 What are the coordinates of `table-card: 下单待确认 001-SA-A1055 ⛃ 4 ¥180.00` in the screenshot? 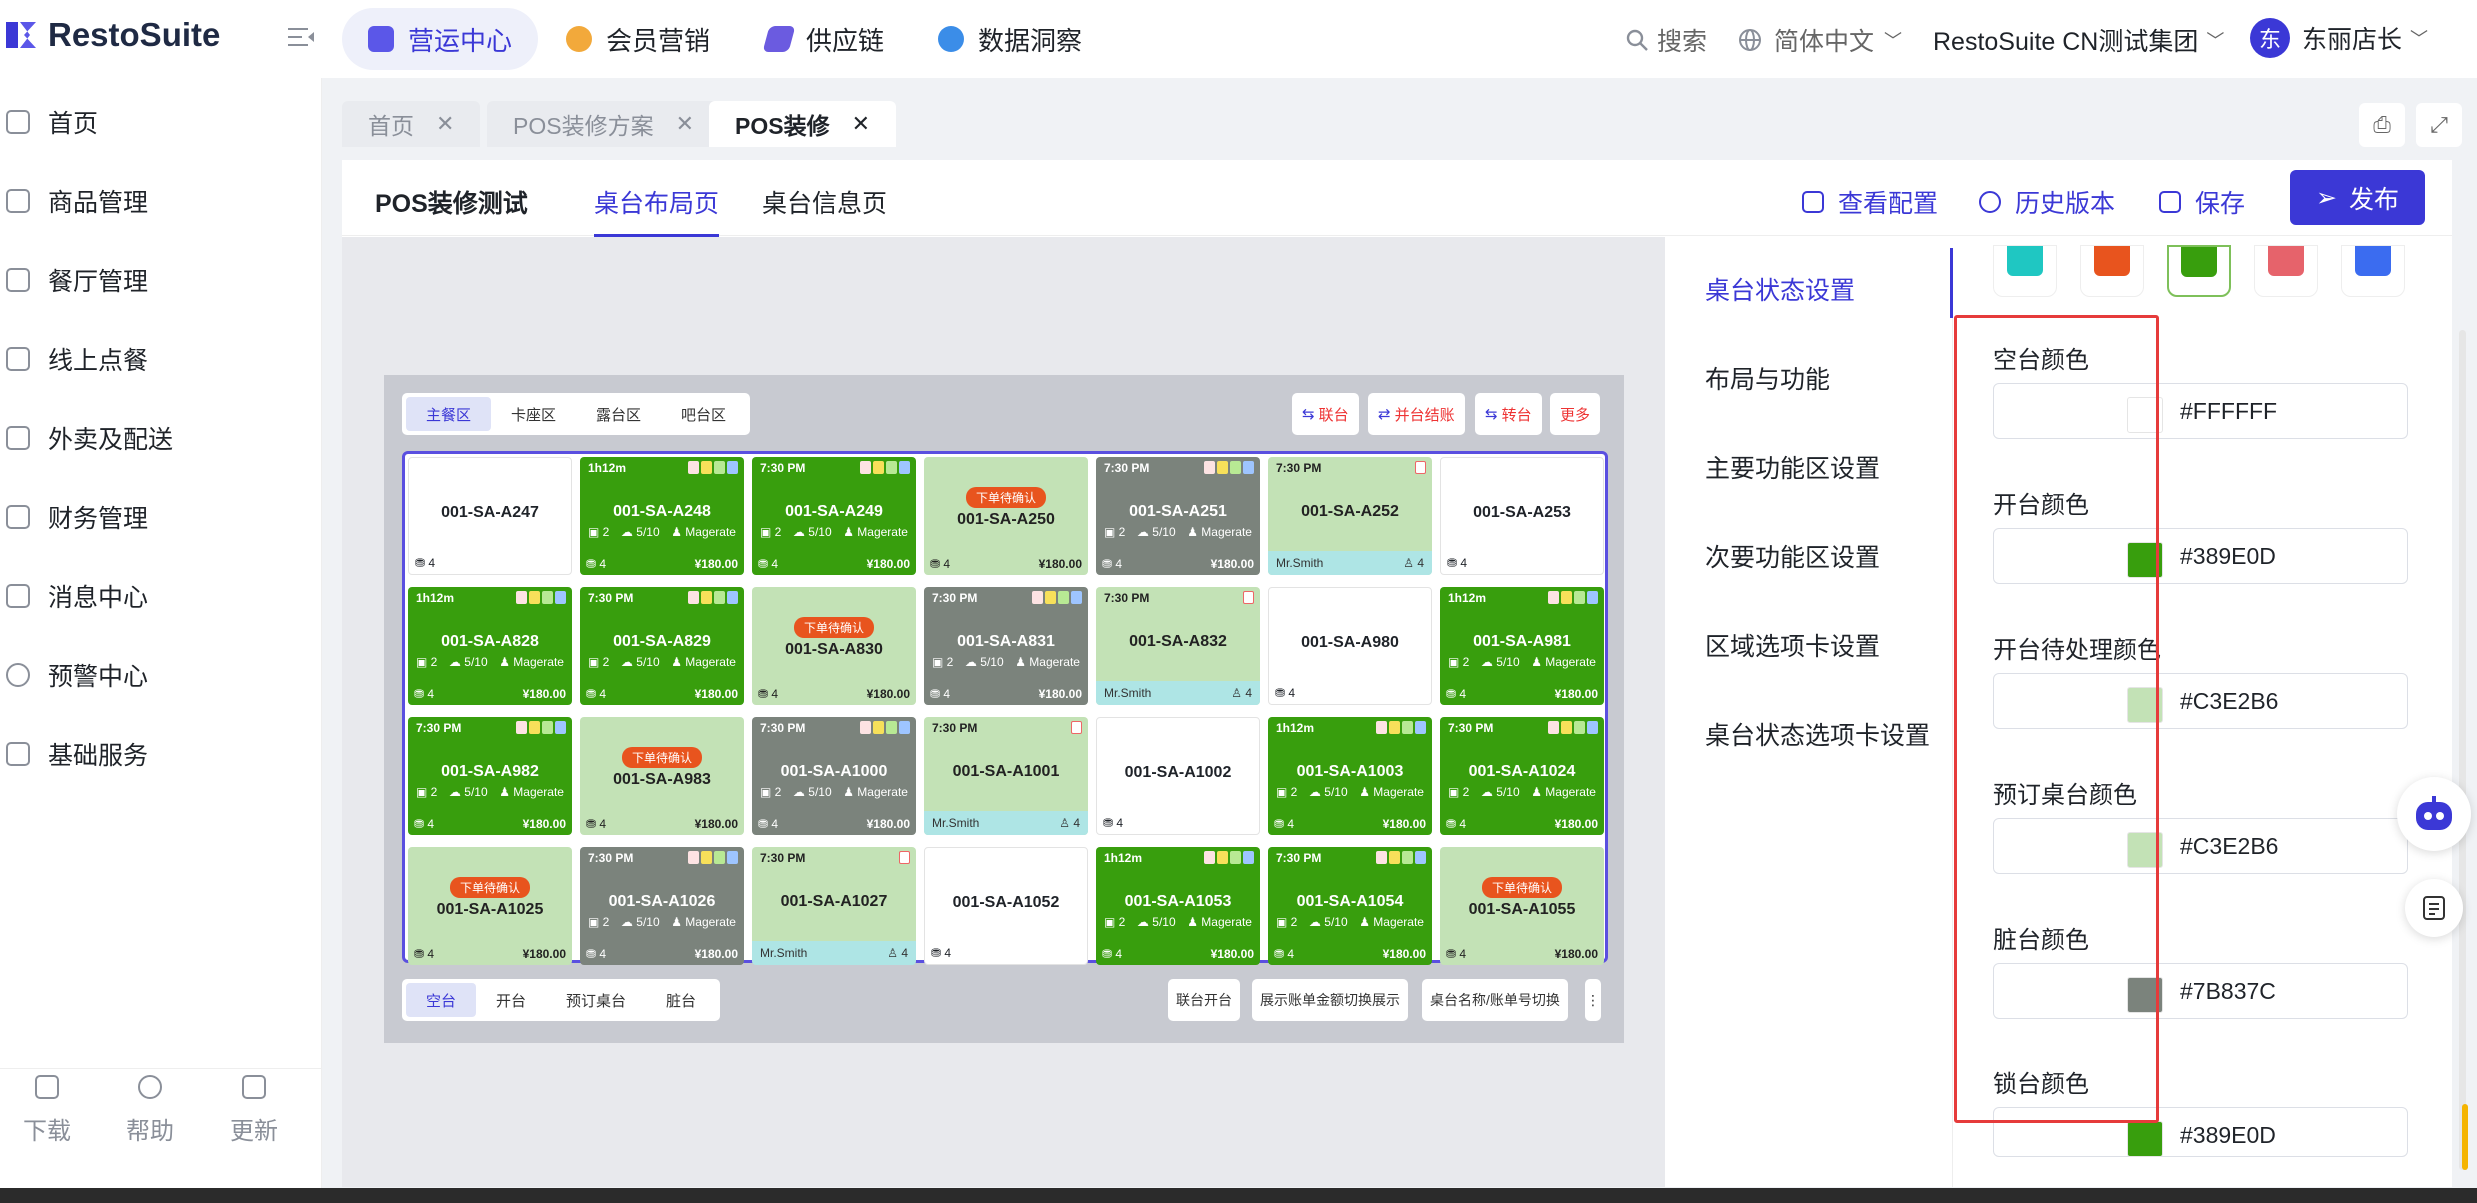 It's located at (1522, 906).